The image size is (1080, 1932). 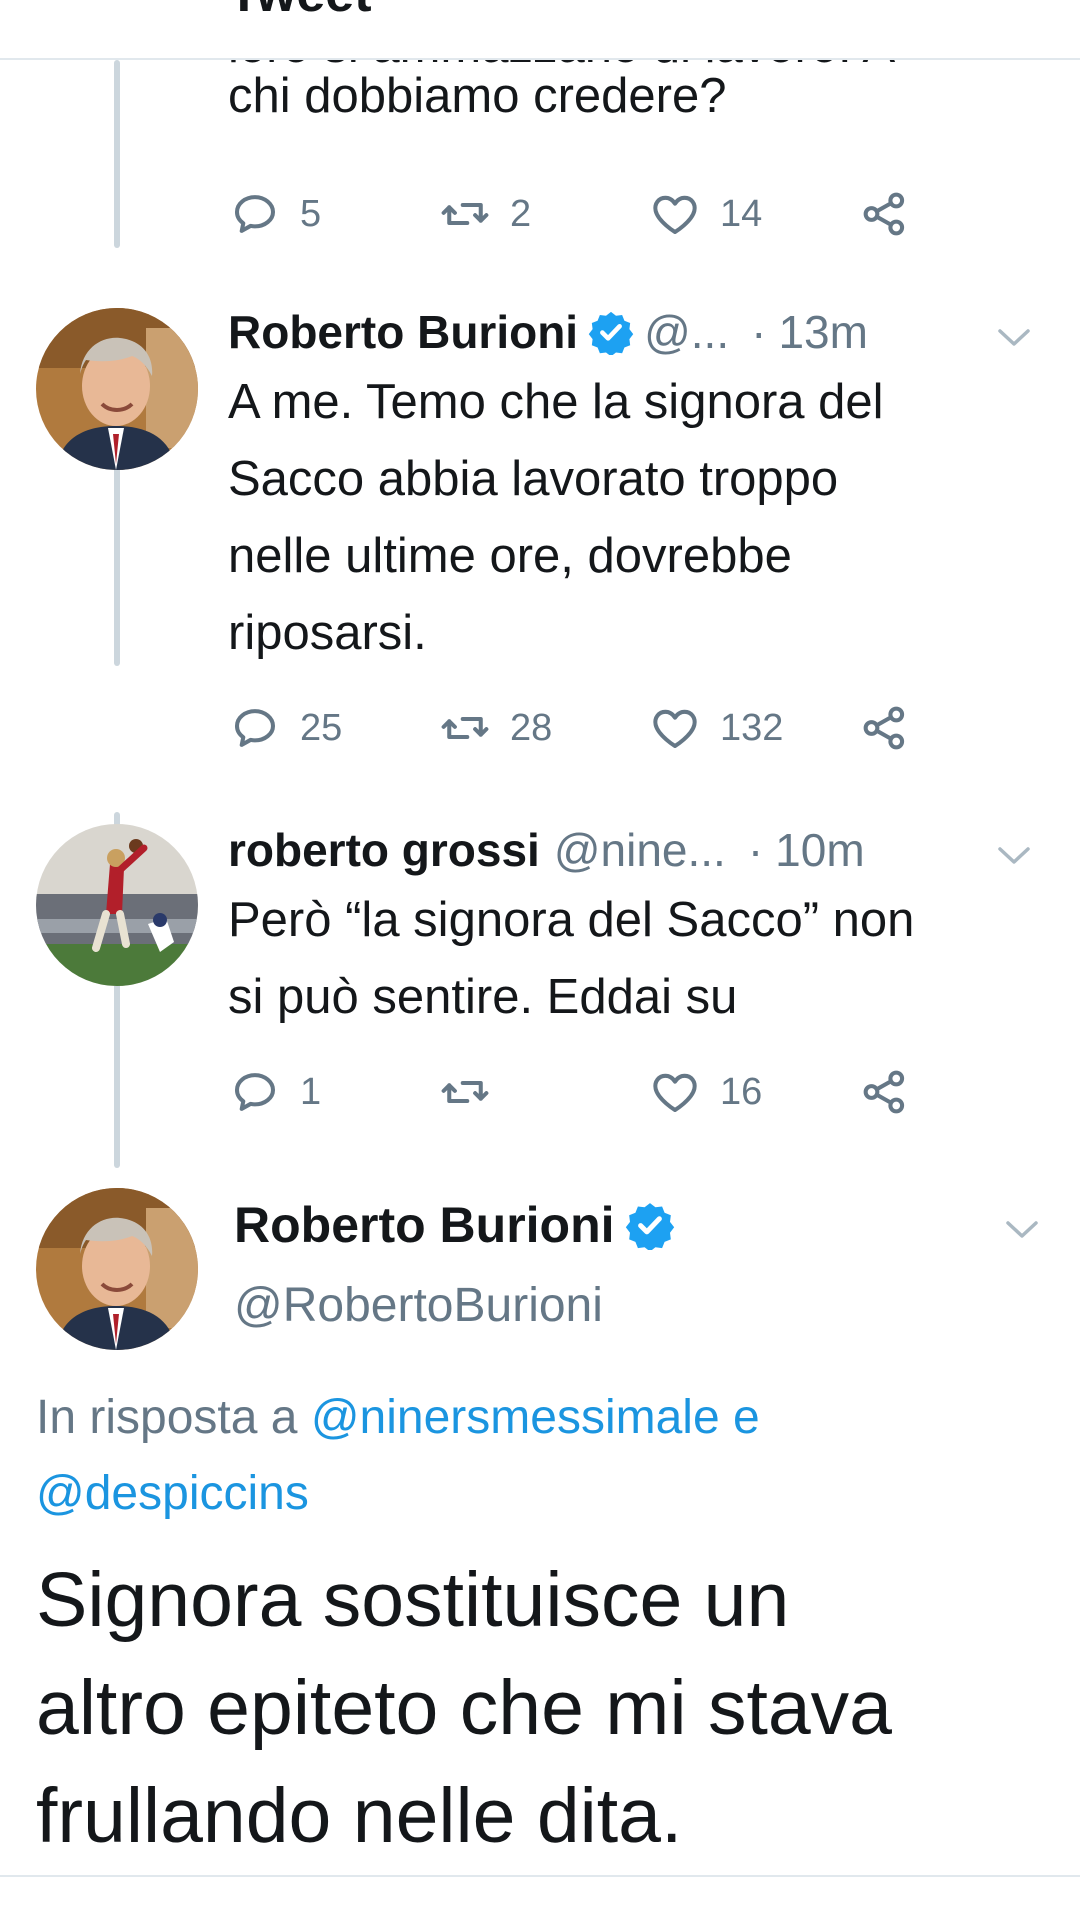 What do you see at coordinates (819, 850) in the screenshot?
I see `tweet-time: 10m` at bounding box center [819, 850].